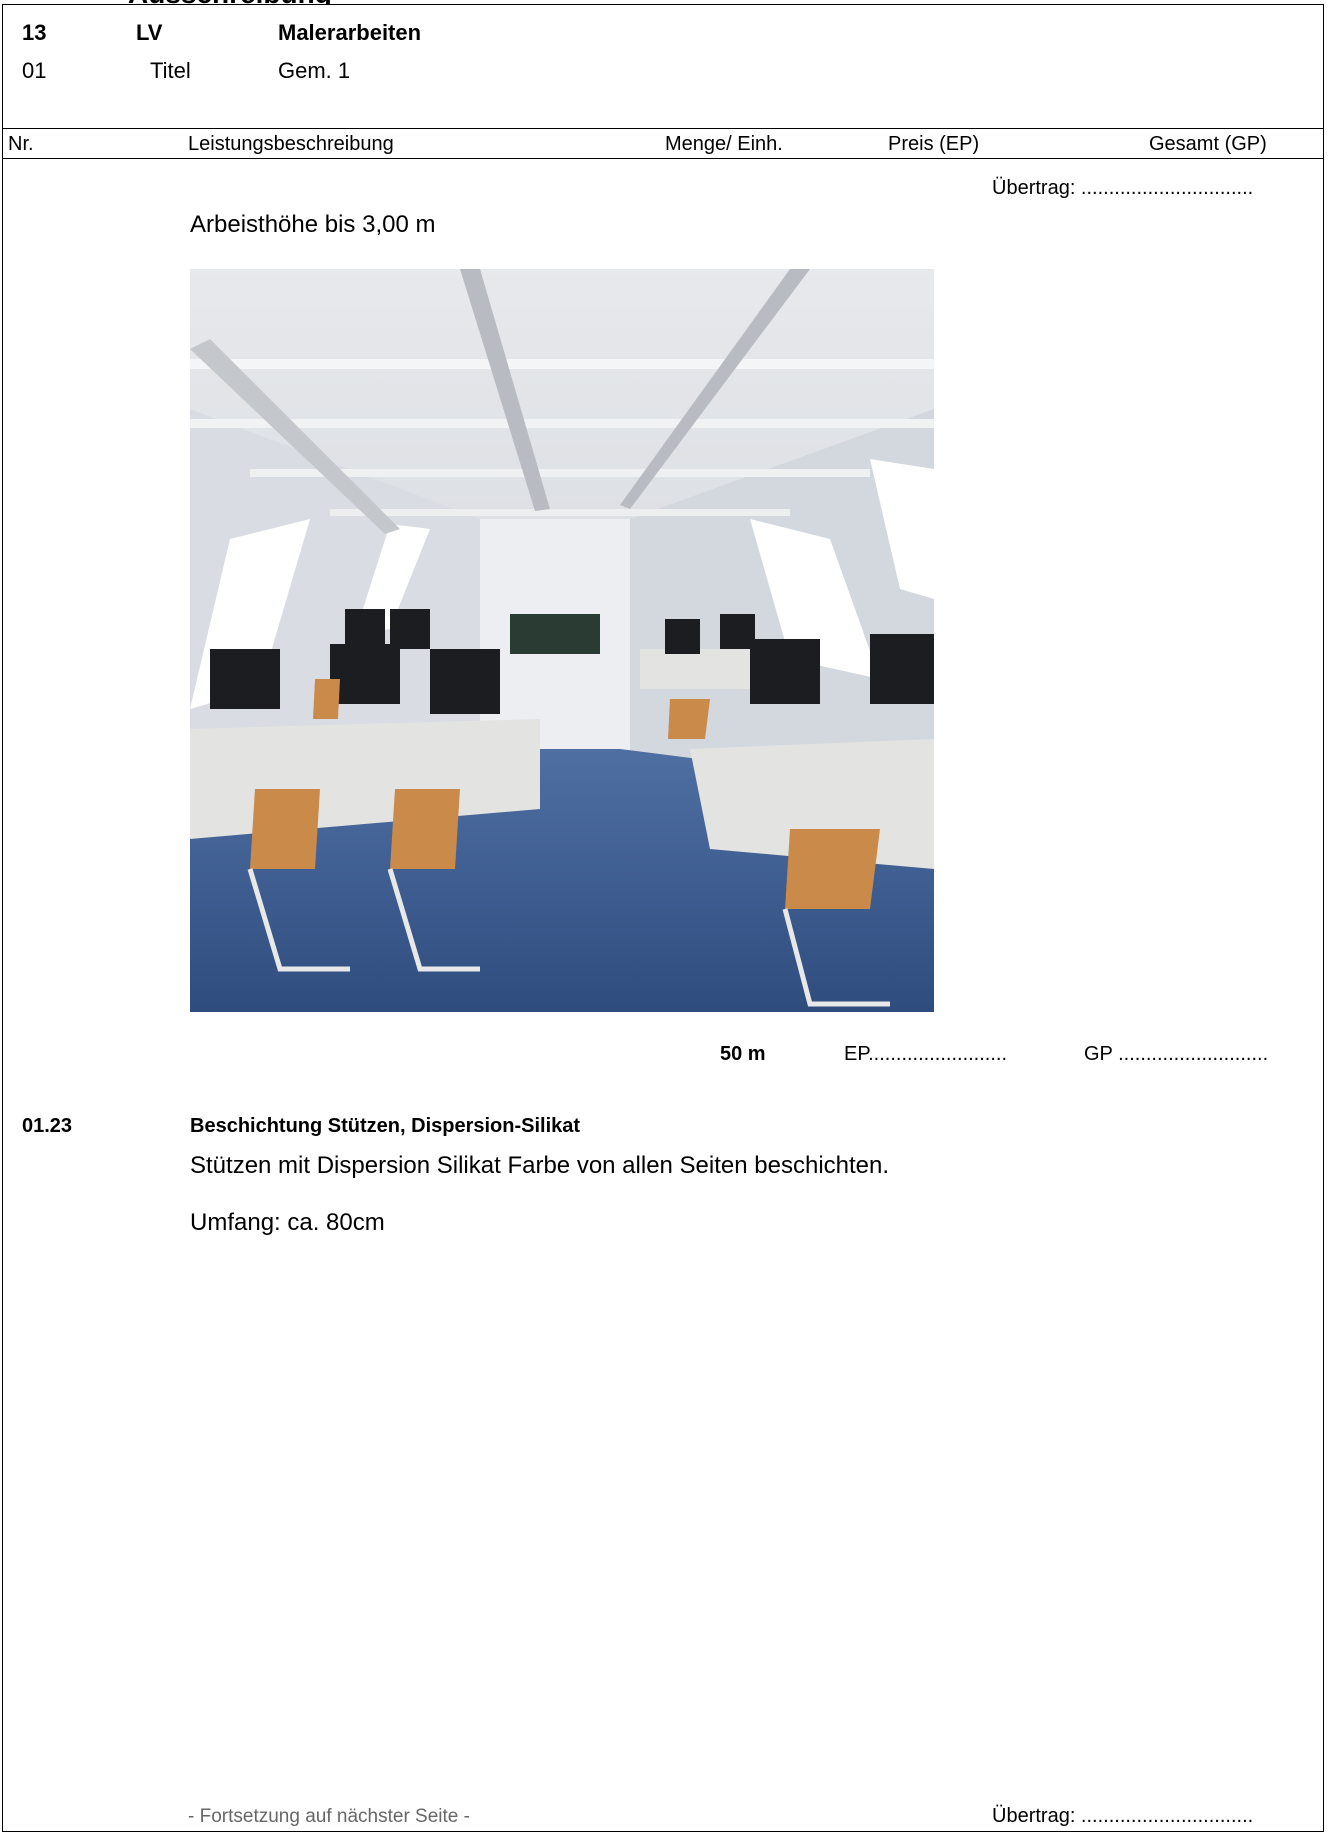 The image size is (1328, 1834). I want to click on column-header-nr: Nr., so click(21, 144).